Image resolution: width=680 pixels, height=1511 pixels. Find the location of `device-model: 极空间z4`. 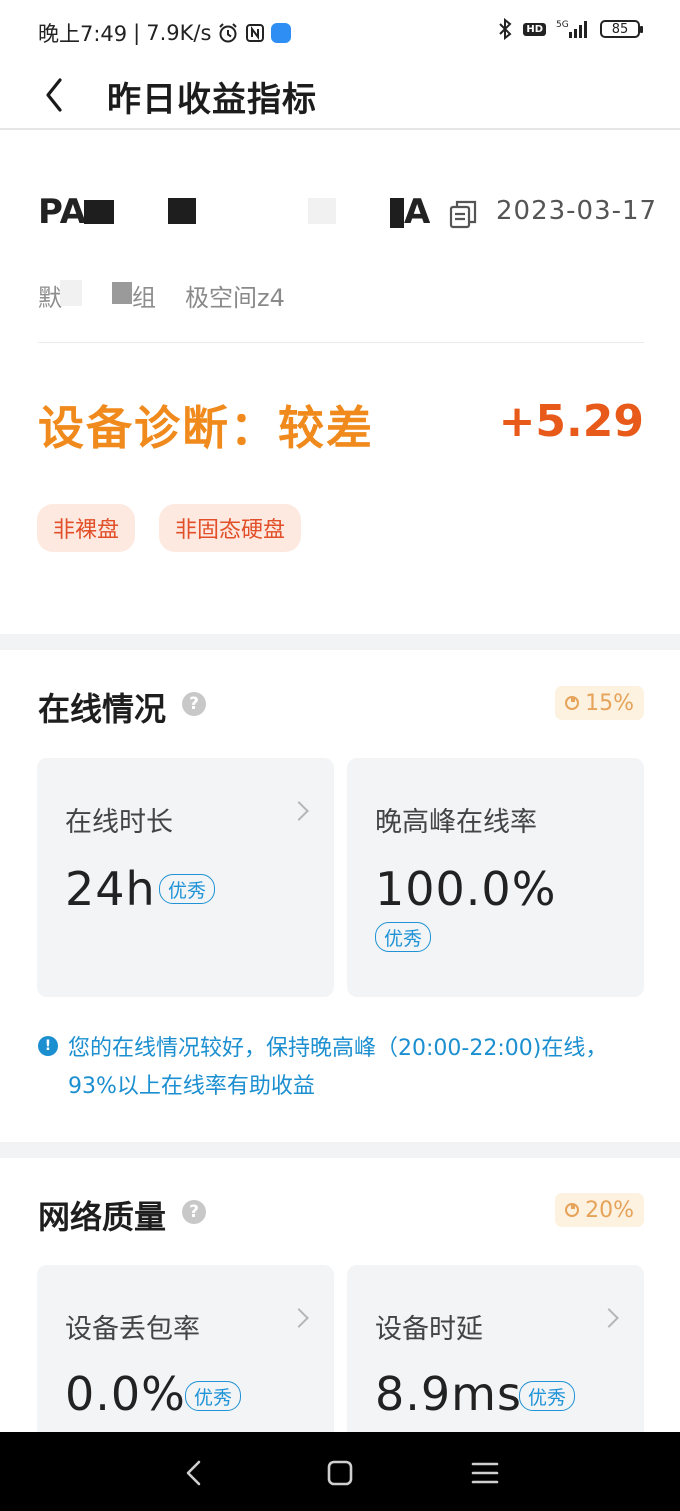

device-model: 极空间z4 is located at coordinates (235, 298).